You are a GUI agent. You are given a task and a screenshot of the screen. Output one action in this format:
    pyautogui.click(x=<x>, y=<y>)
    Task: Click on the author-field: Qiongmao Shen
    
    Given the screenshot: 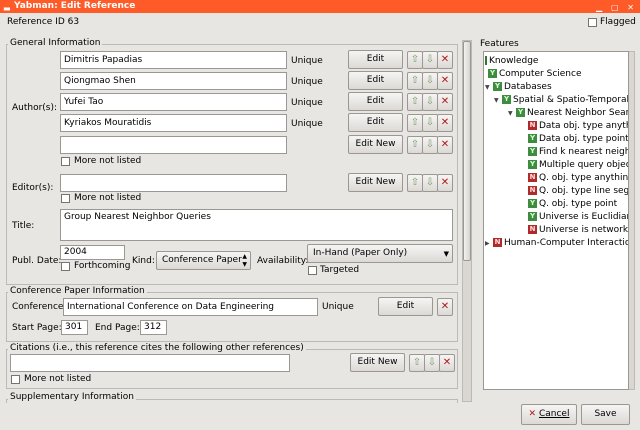 What is the action you would take?
    pyautogui.click(x=173, y=81)
    